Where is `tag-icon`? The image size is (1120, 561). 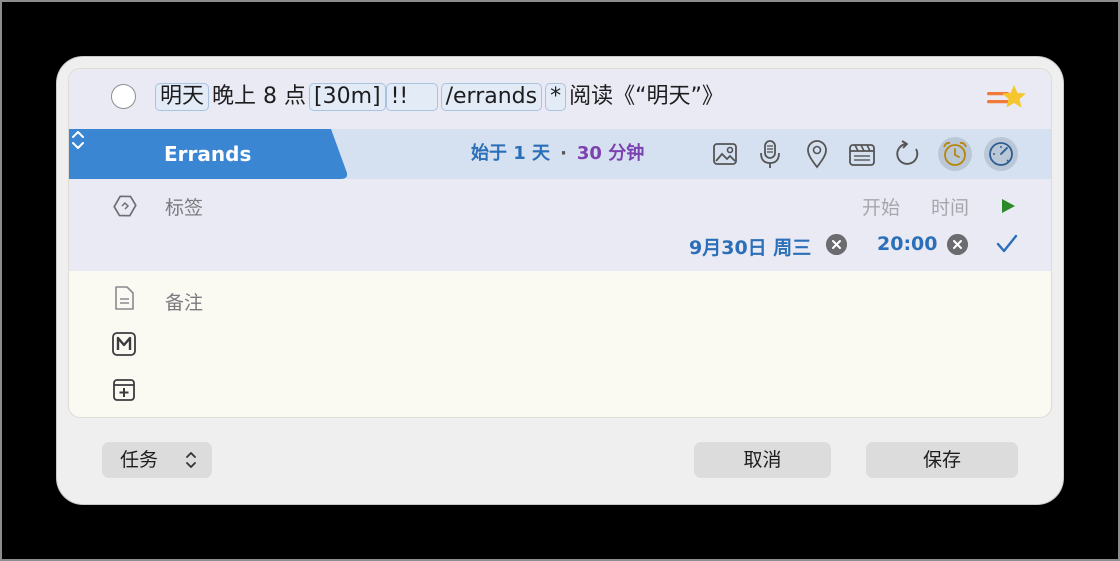 tag-icon is located at coordinates (125, 206).